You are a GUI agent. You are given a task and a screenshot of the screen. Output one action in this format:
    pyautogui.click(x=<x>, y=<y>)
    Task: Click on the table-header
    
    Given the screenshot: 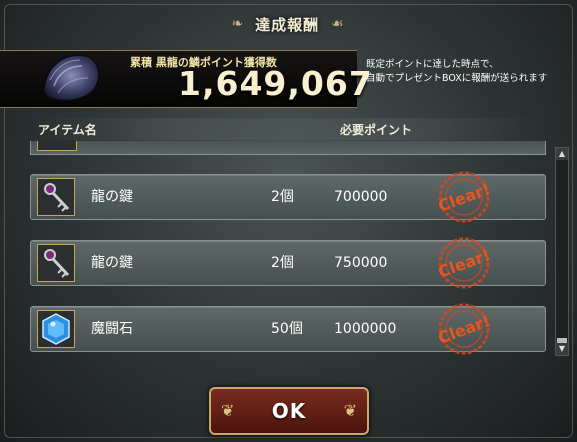 What is the action you would take?
    pyautogui.click(x=287, y=129)
    